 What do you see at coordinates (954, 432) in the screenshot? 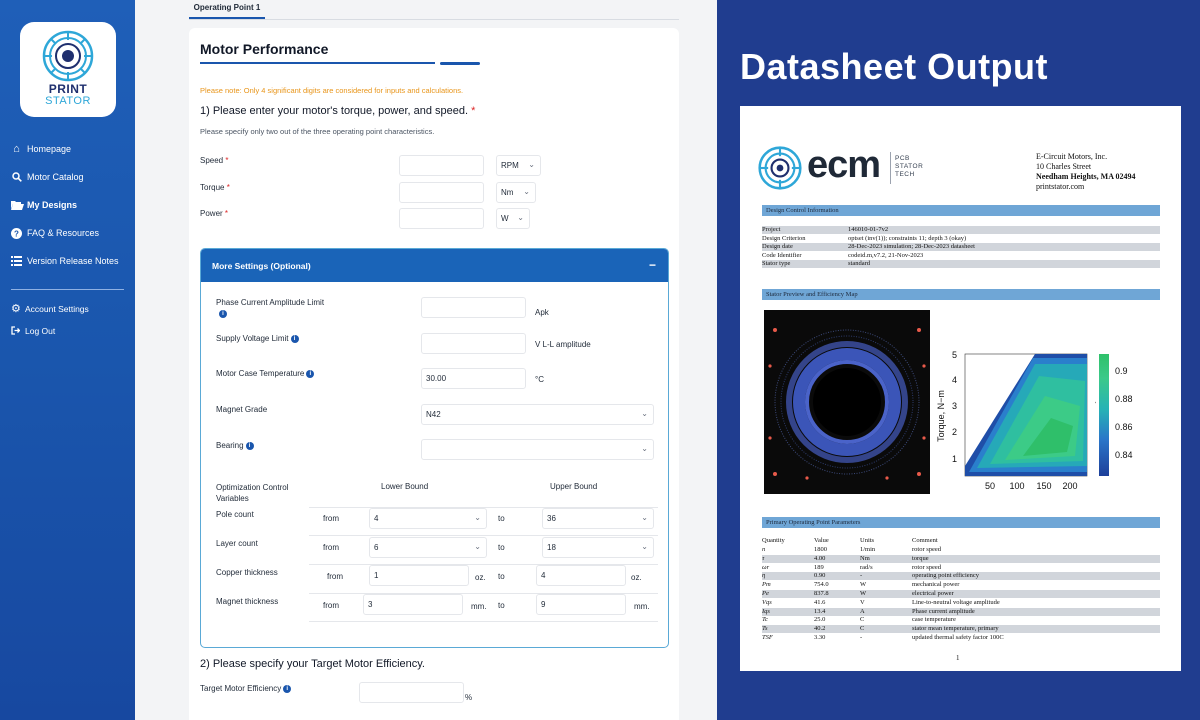
I see `y-tick: 2` at bounding box center [954, 432].